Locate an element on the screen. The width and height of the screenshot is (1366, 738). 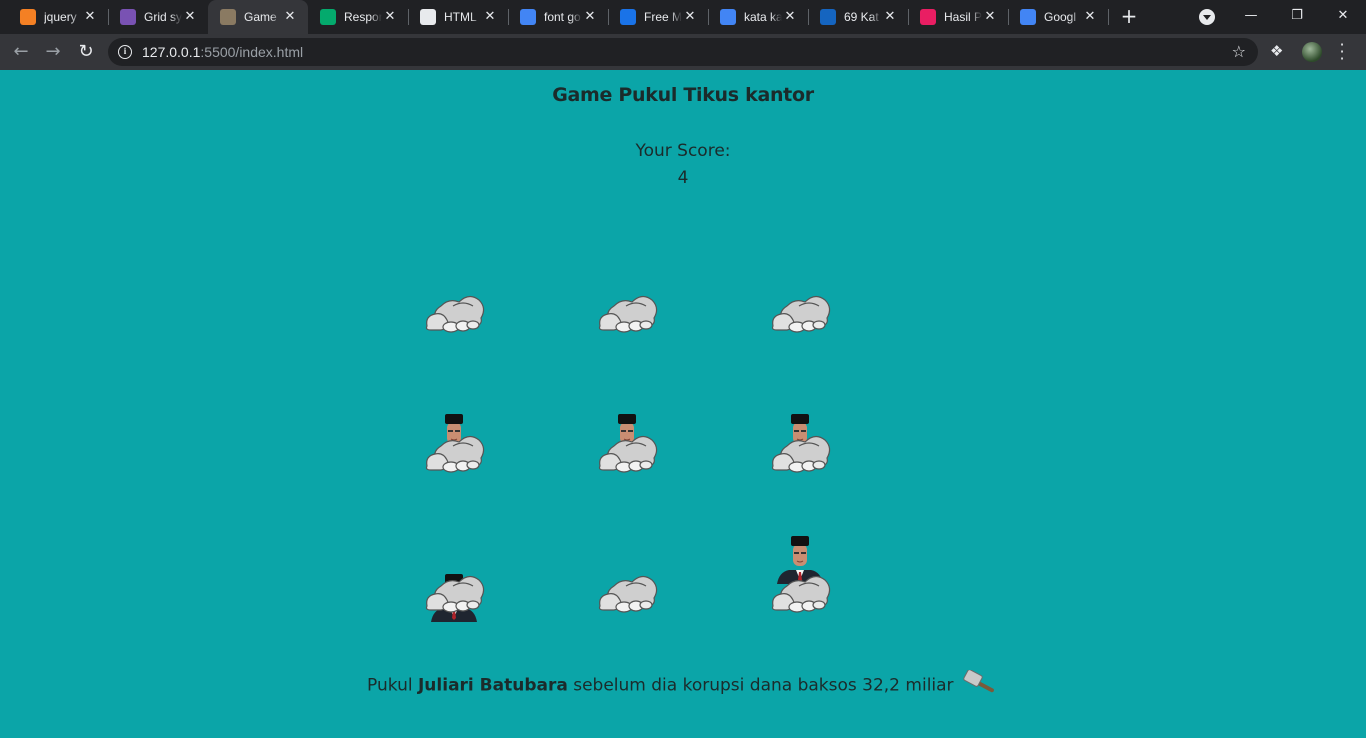
browser-tab: Game ✕ is located at coordinates (258, 17).